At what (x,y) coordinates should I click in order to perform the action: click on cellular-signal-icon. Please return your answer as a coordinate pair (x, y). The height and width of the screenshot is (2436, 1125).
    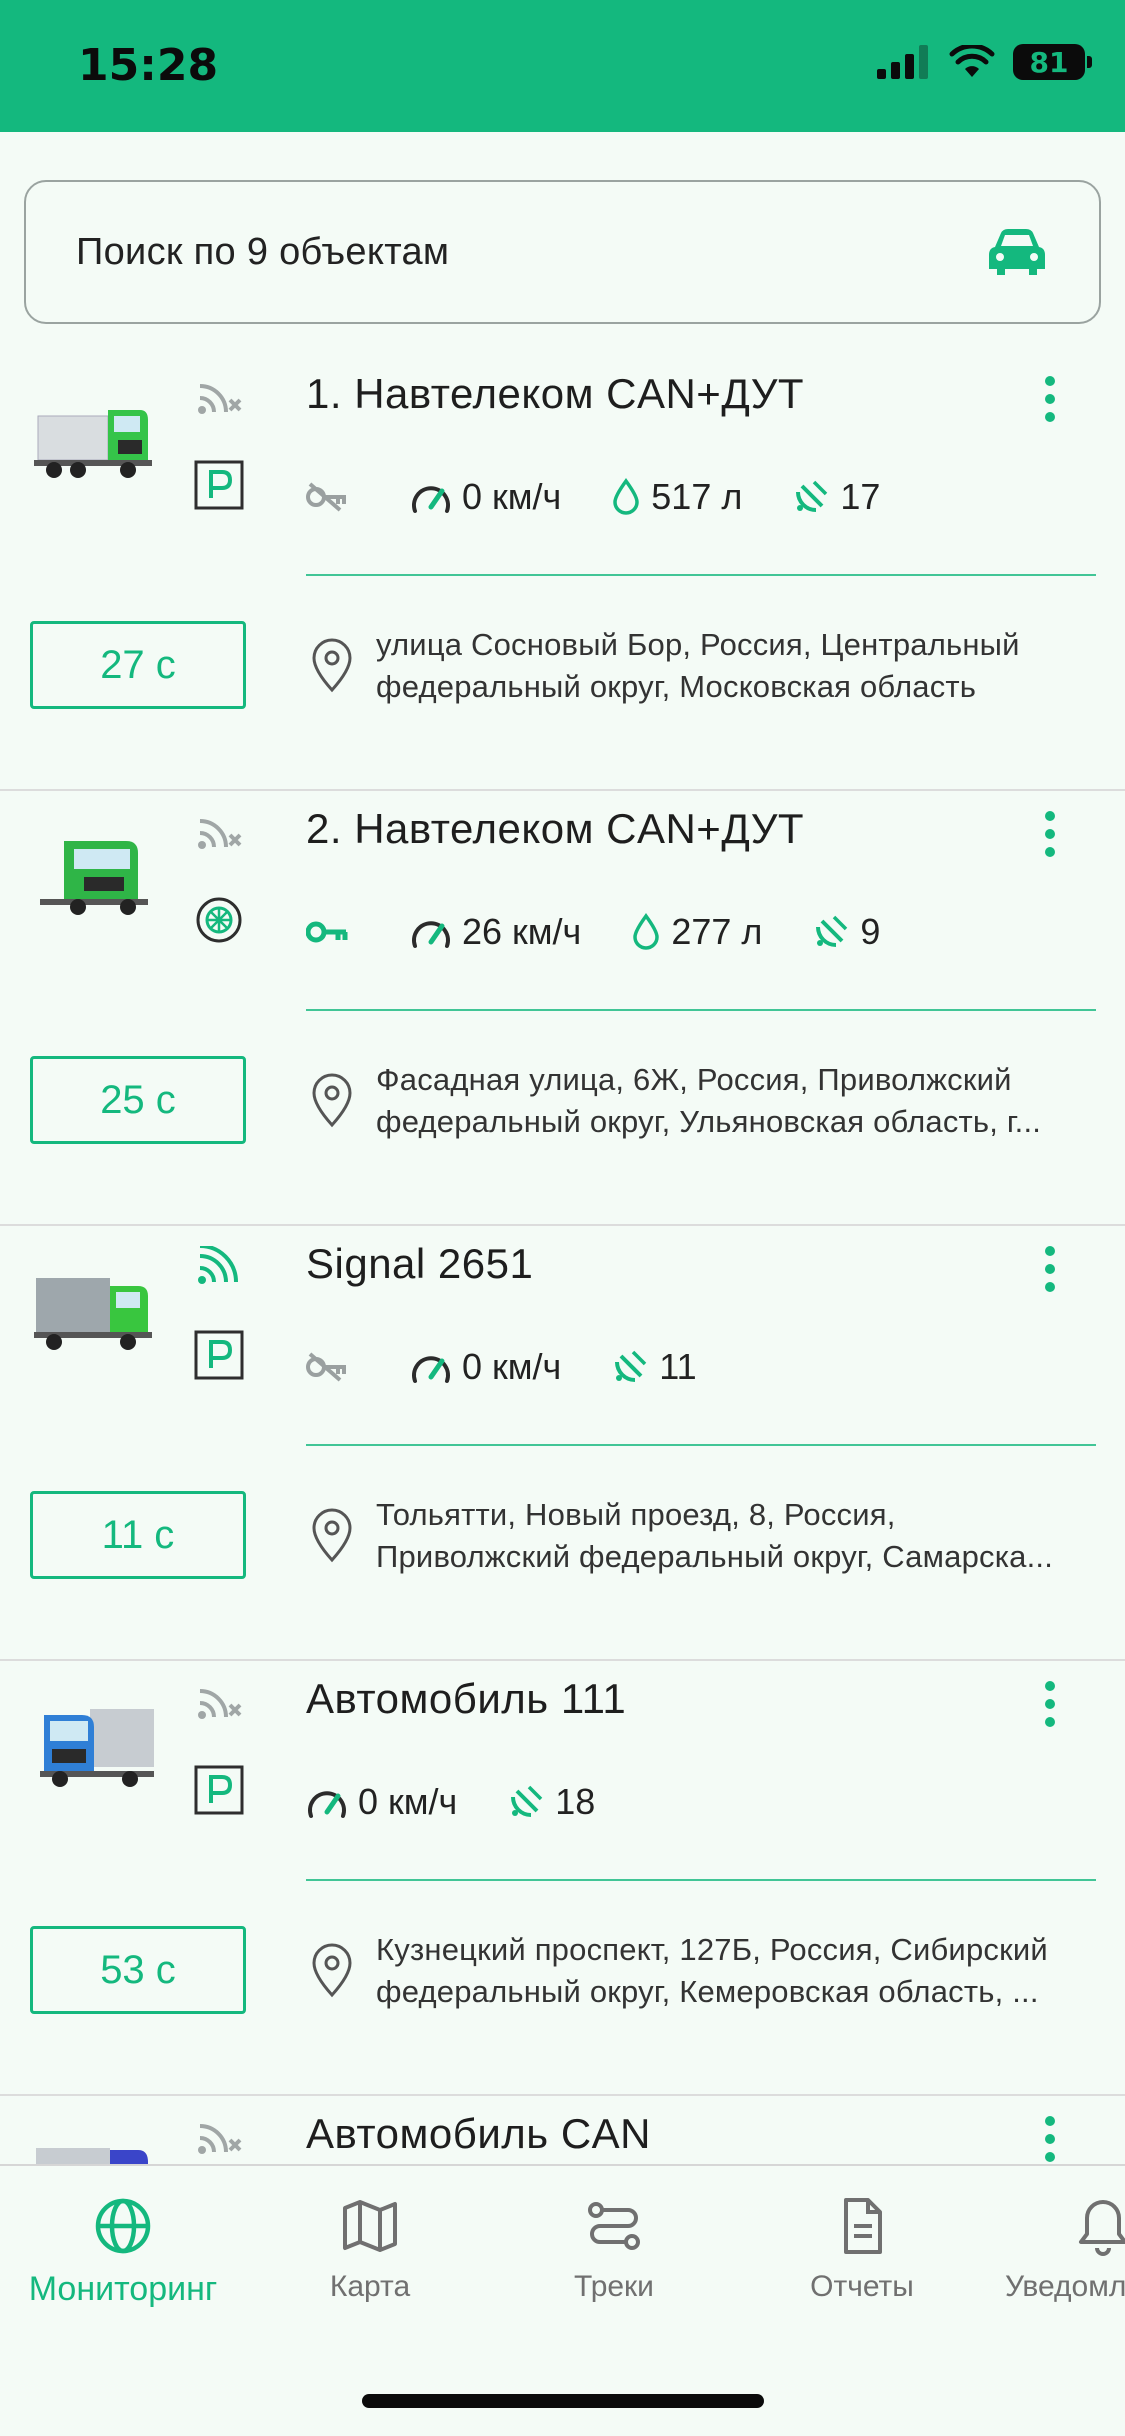
    Looking at the image, I should click on (902, 62).